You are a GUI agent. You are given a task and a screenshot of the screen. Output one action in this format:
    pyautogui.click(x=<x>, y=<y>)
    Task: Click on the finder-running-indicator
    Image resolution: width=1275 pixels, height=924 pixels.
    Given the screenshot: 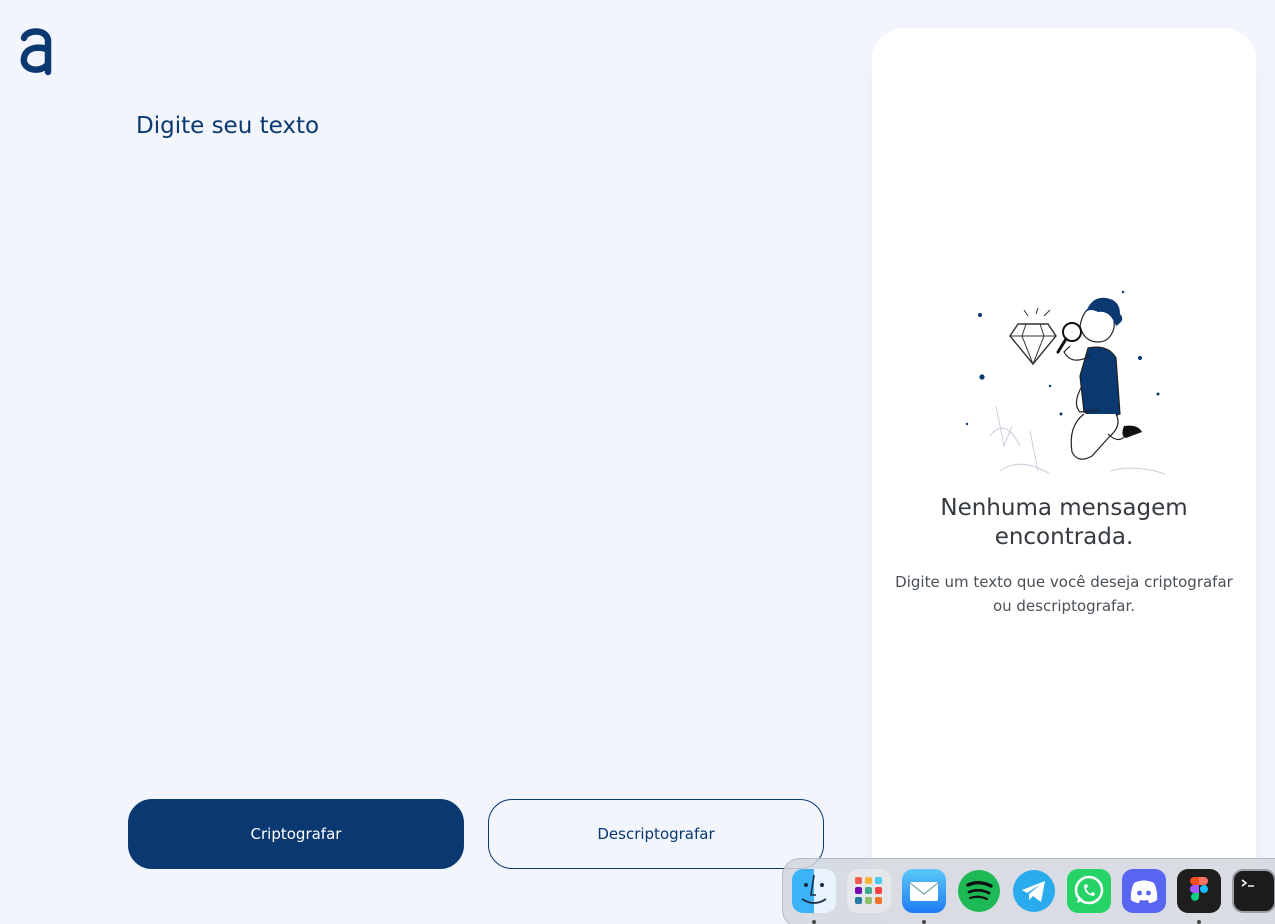 What is the action you would take?
    pyautogui.click(x=814, y=922)
    